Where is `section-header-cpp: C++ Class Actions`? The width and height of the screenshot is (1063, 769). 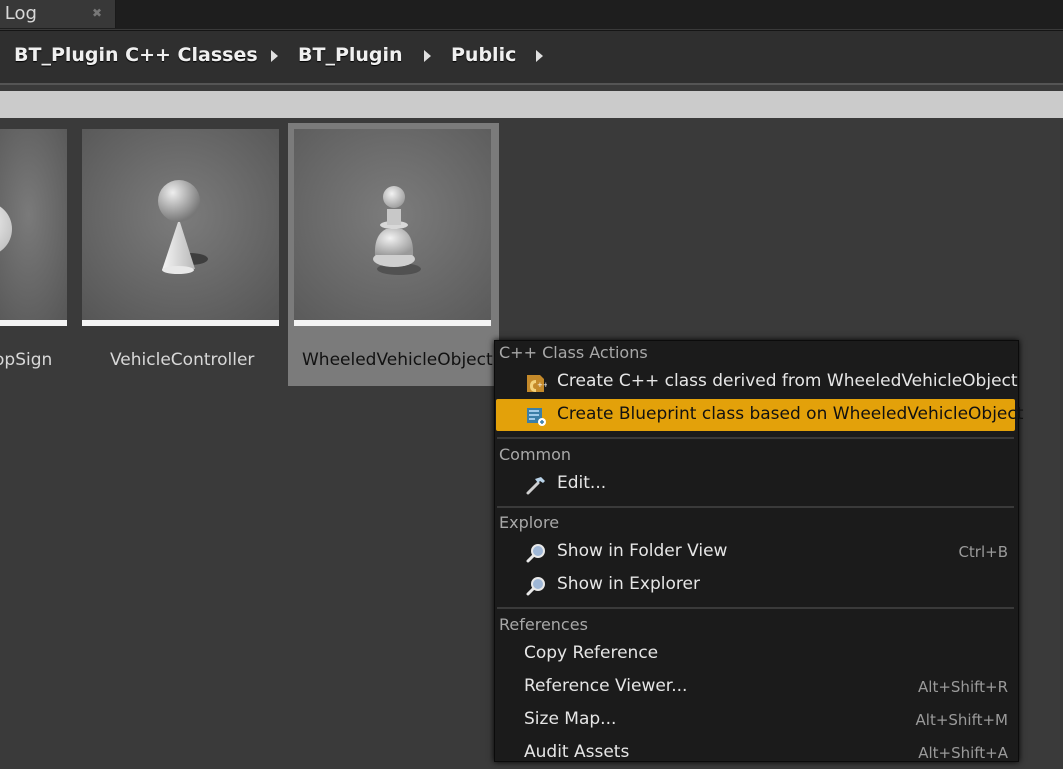
section-header-cpp: C++ Class Actions is located at coordinates (573, 352).